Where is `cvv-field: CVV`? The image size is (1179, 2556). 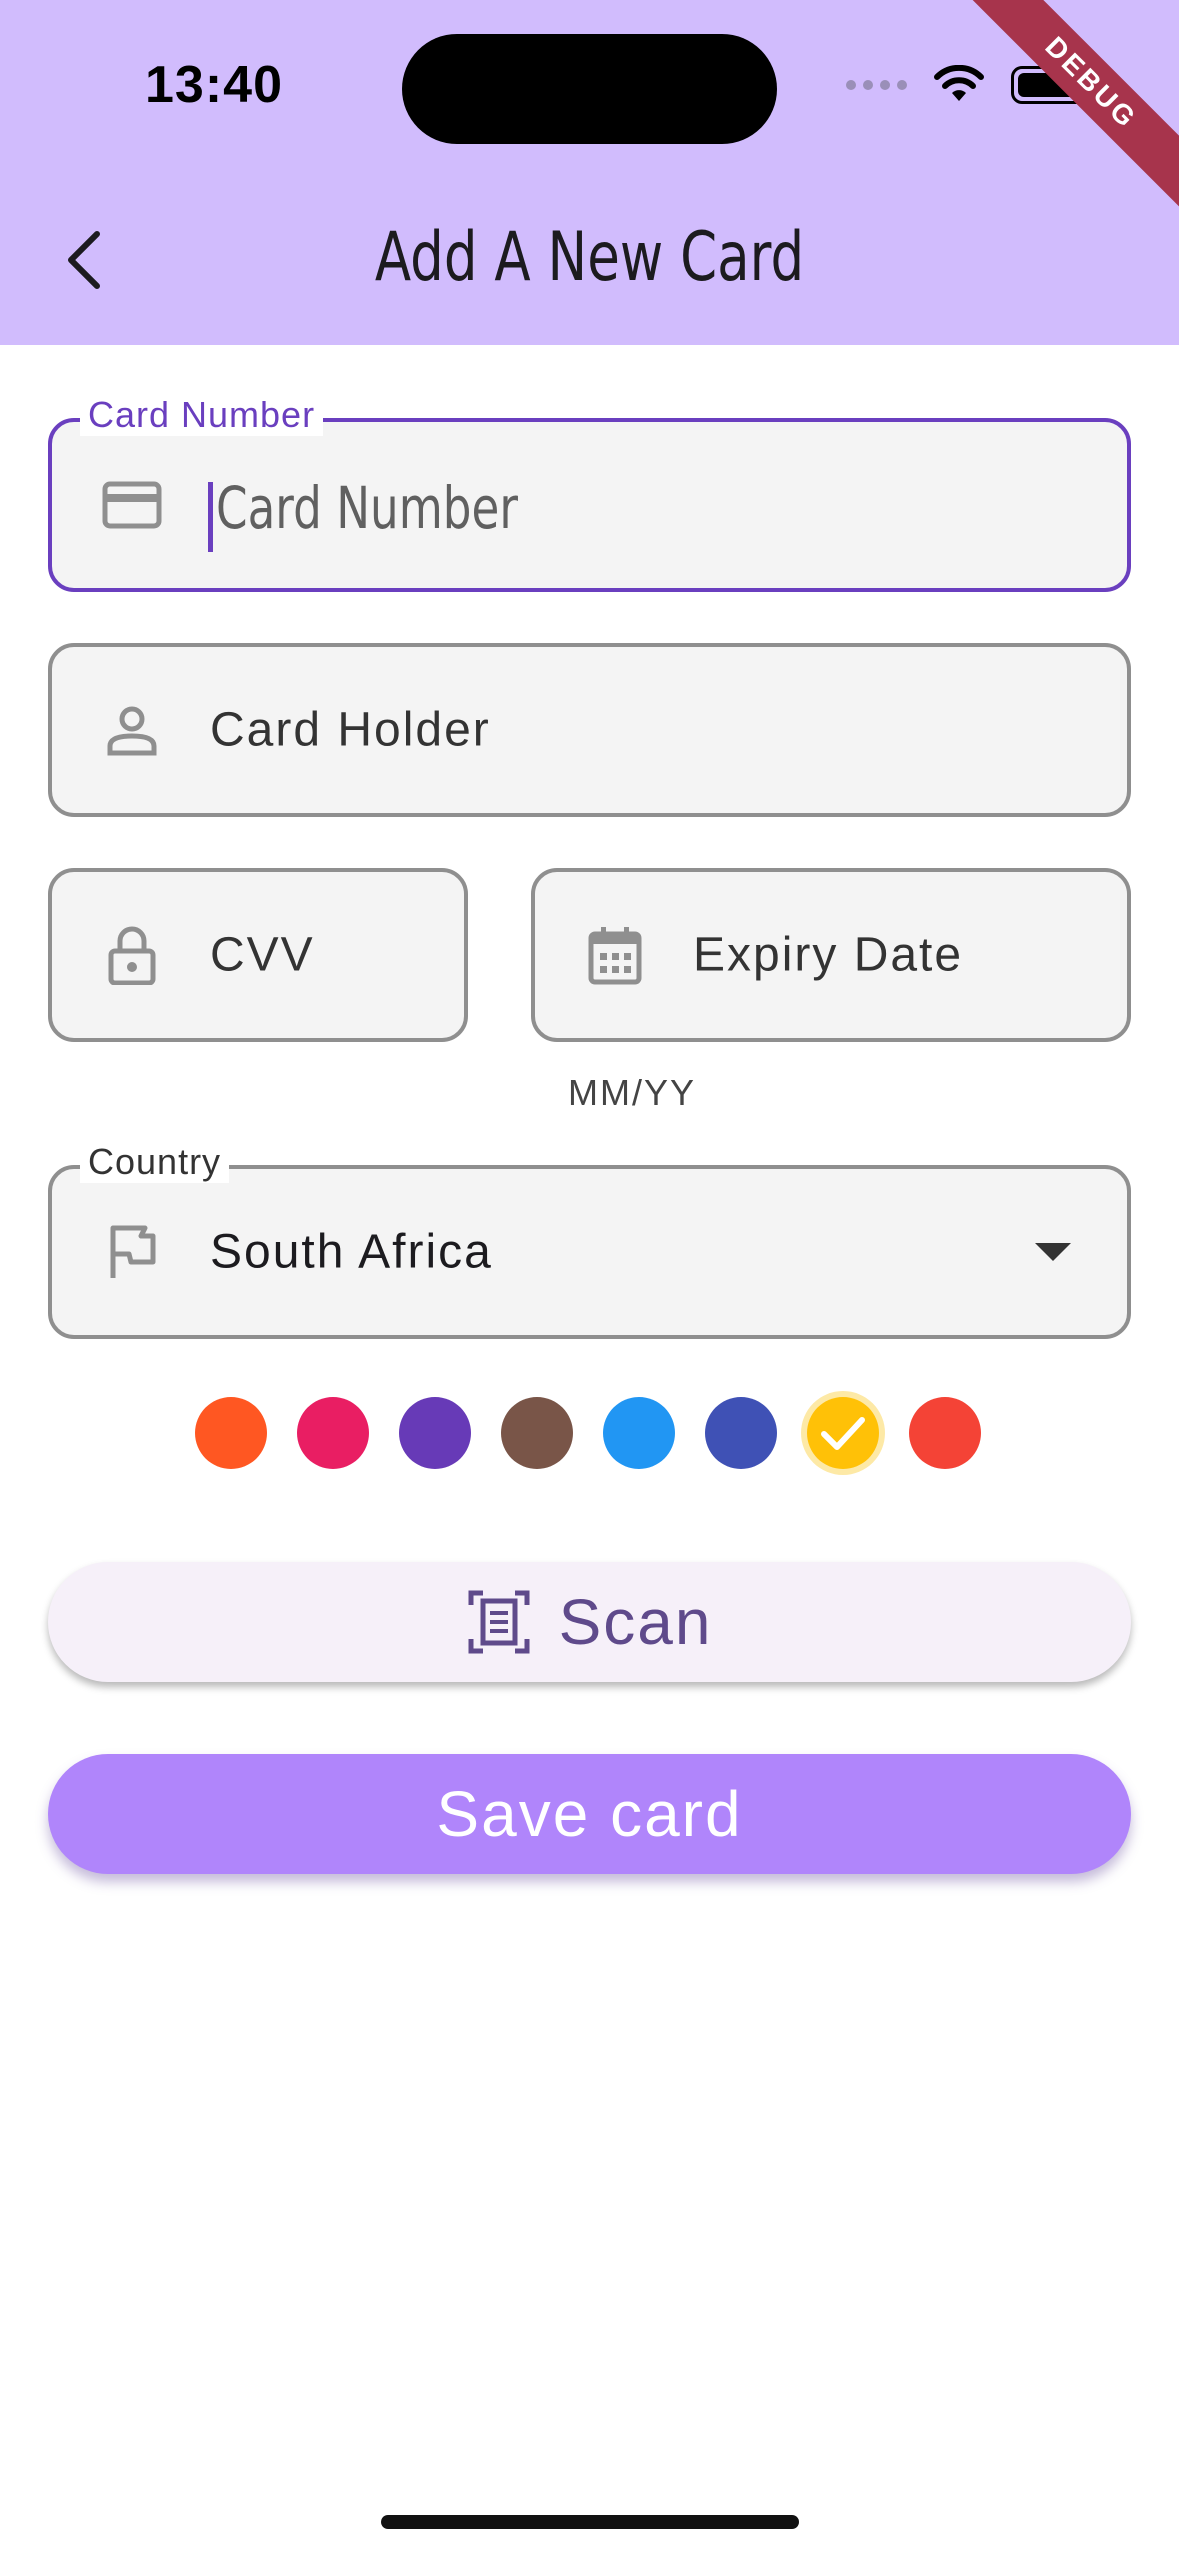 cvv-field: CVV is located at coordinates (258, 955).